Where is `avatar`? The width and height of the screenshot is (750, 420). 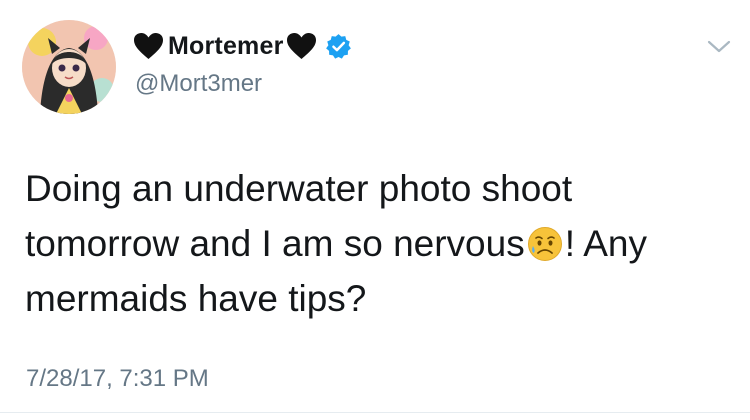
avatar is located at coordinates (69, 67).